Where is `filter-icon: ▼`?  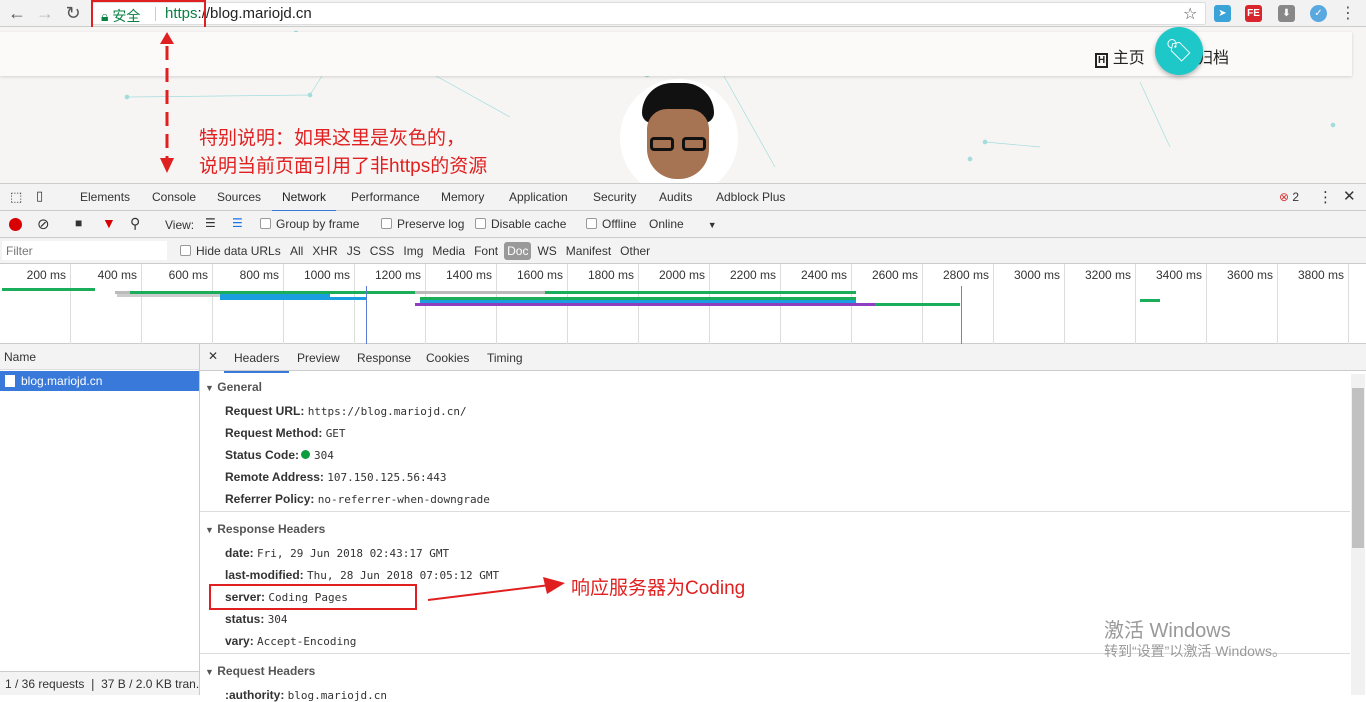 filter-icon: ▼ is located at coordinates (109, 223).